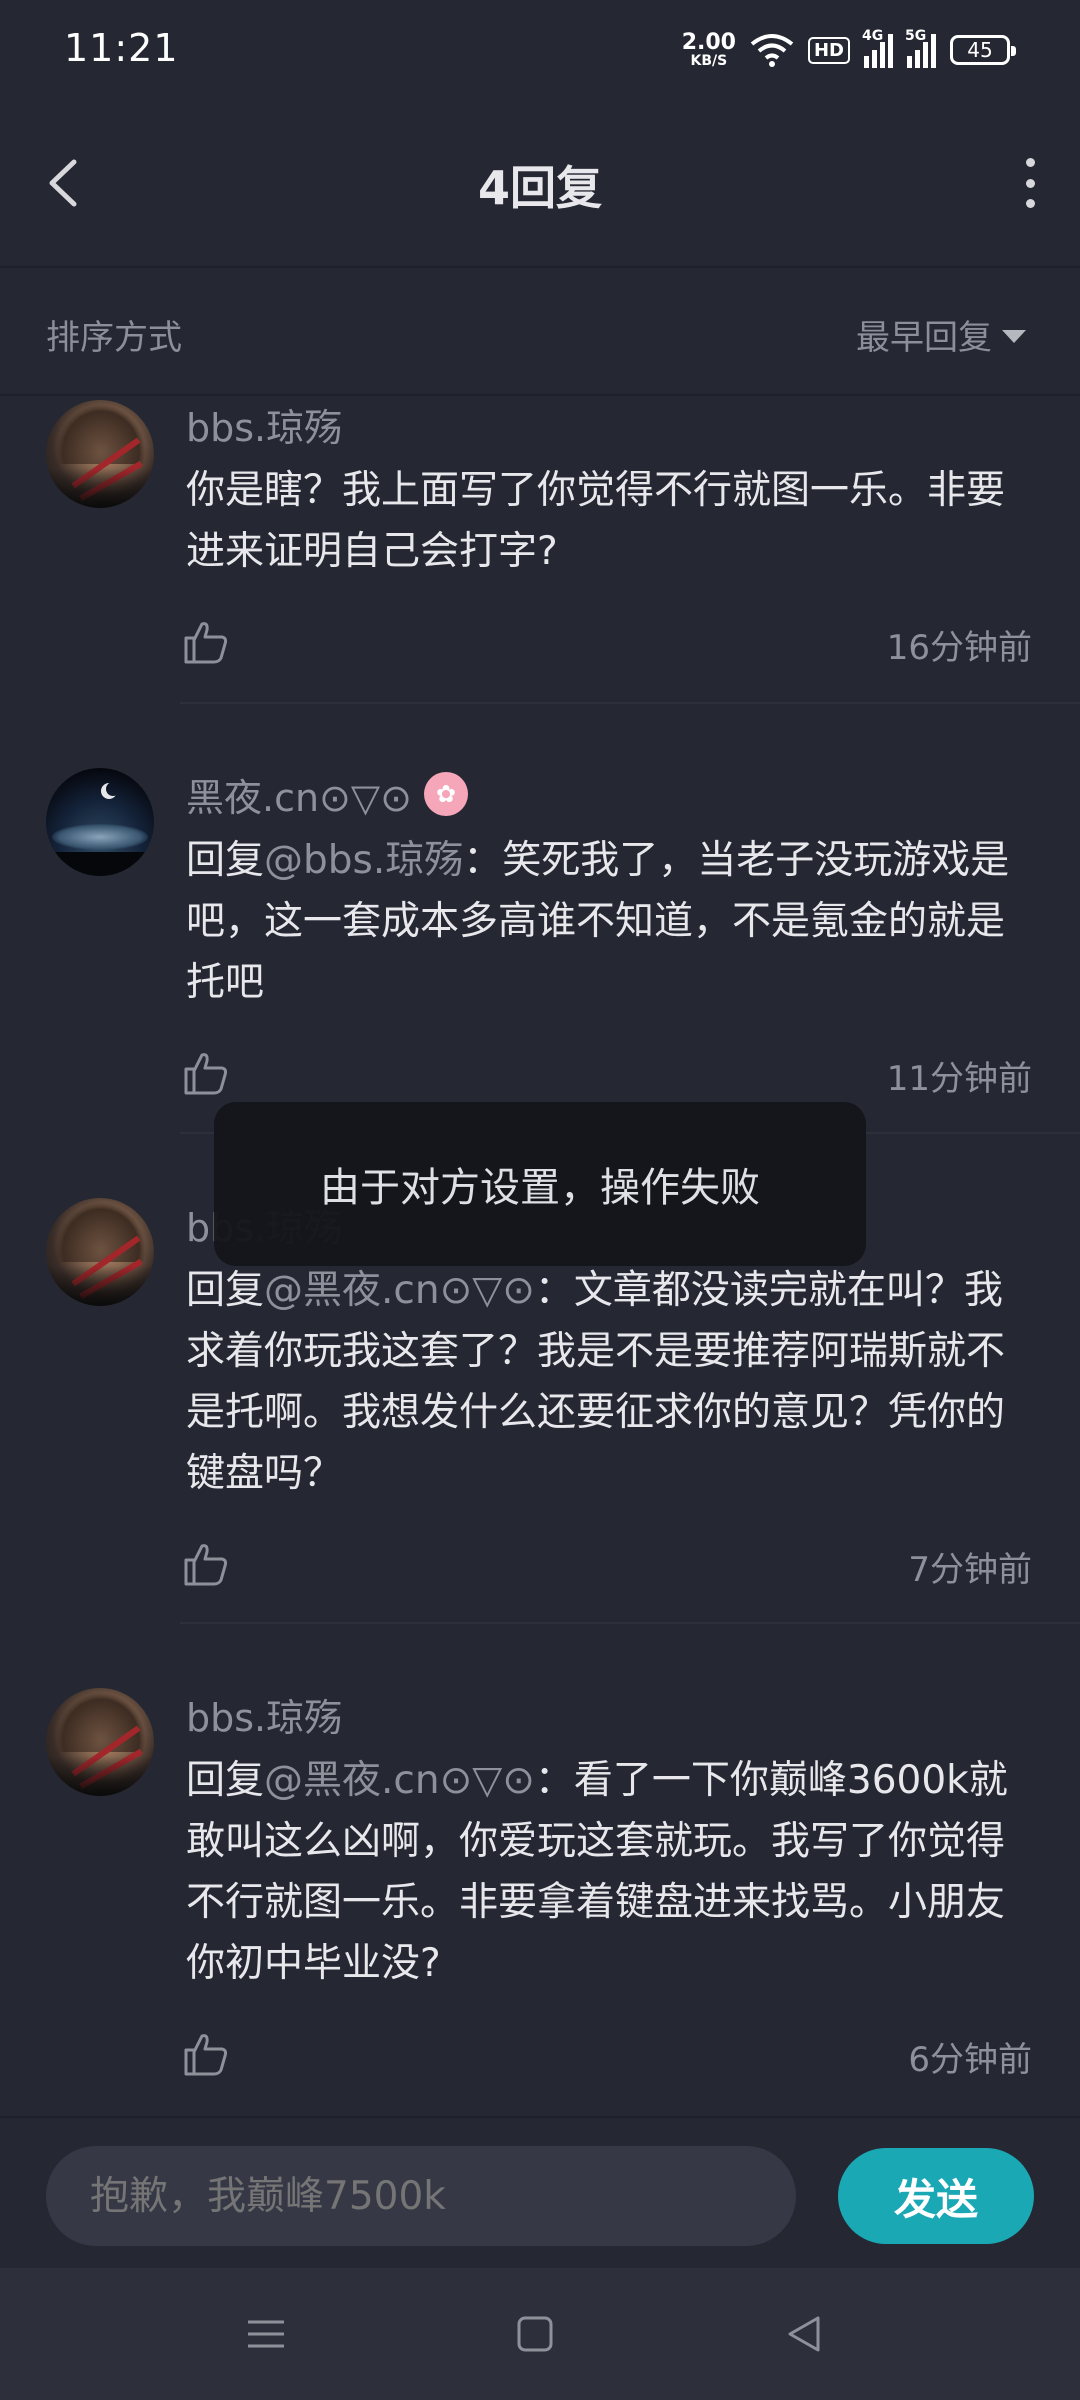  Describe the element at coordinates (924, 338) in the screenshot. I see `sort-selected-value: 最早回复` at that location.